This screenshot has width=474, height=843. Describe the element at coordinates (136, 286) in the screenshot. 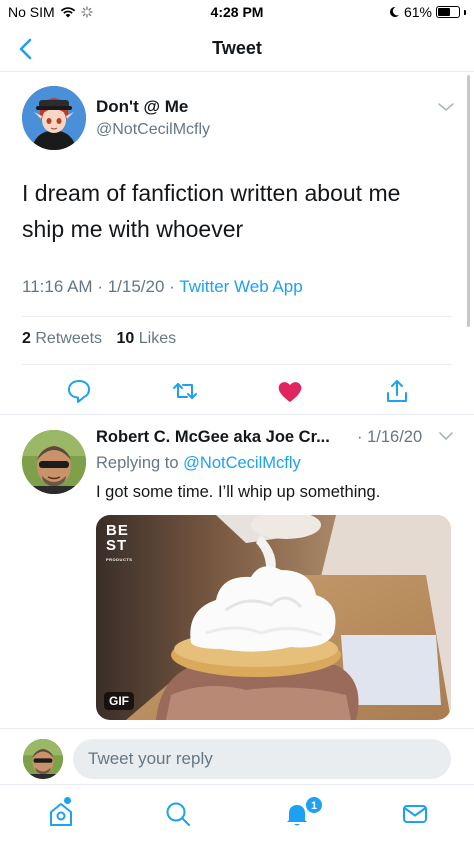

I see `tweet-date: 1/15/20` at that location.